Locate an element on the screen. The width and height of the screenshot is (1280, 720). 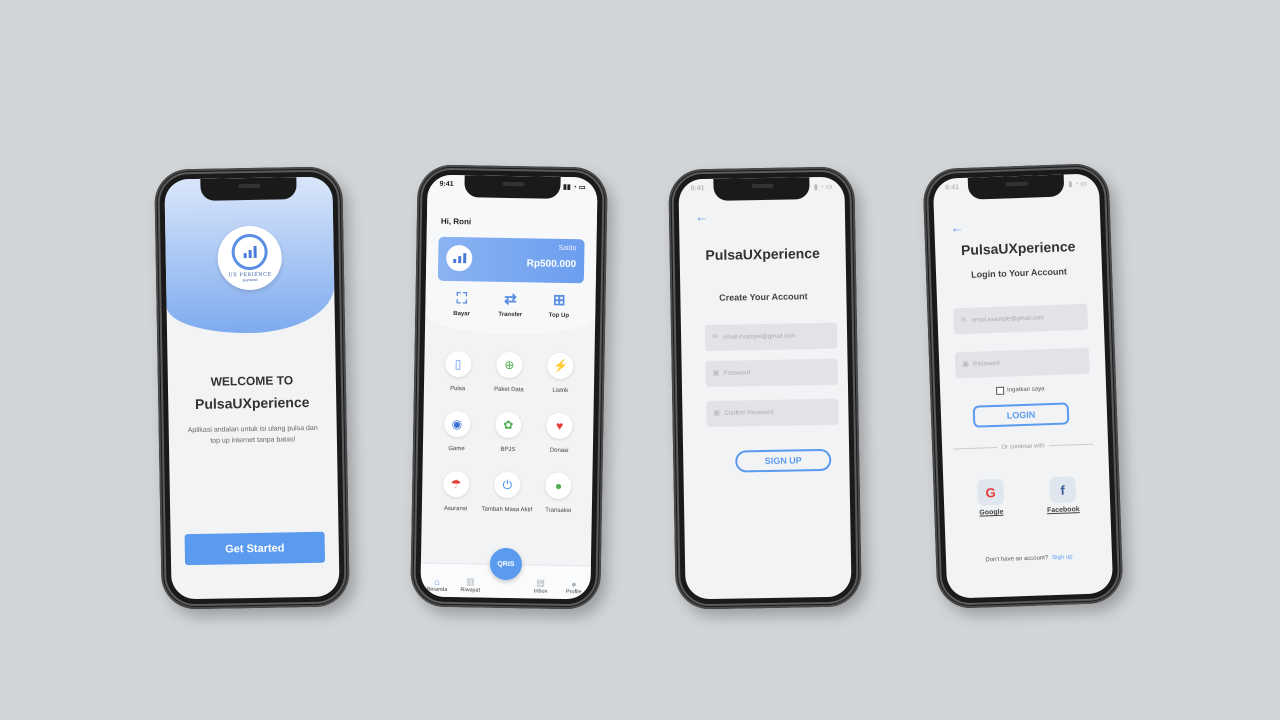
nav-label: Beranda is located at coordinates (437, 589).